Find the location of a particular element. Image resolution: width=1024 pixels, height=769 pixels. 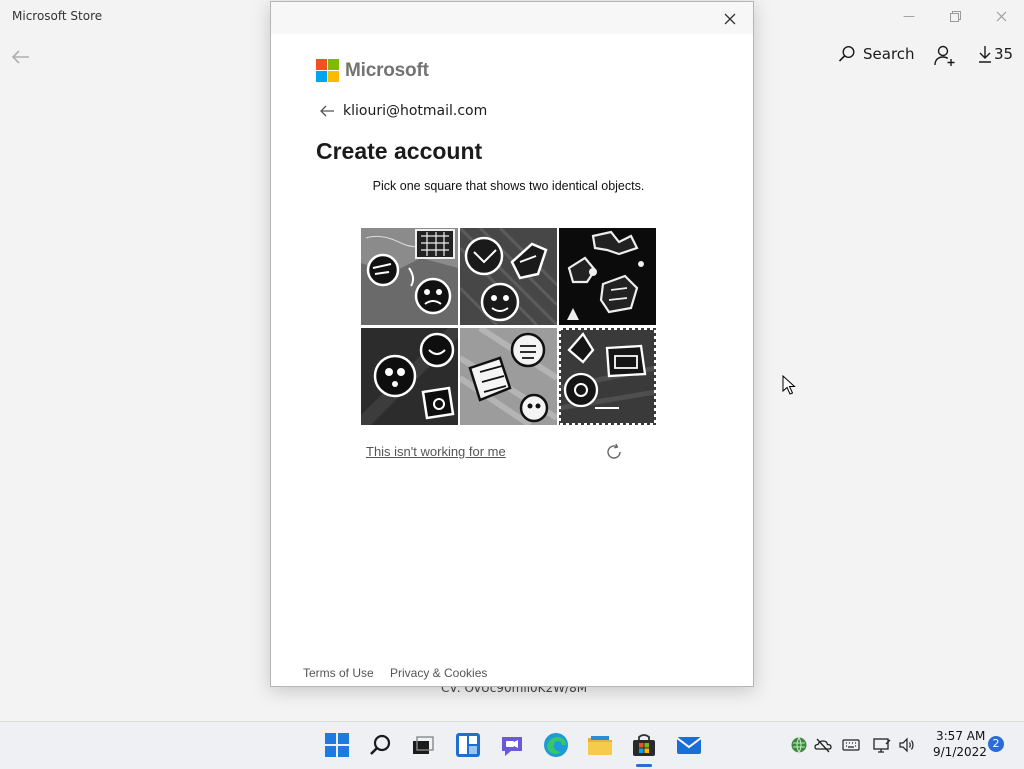

microsoft-logo: Microsoft is located at coordinates (372, 70).